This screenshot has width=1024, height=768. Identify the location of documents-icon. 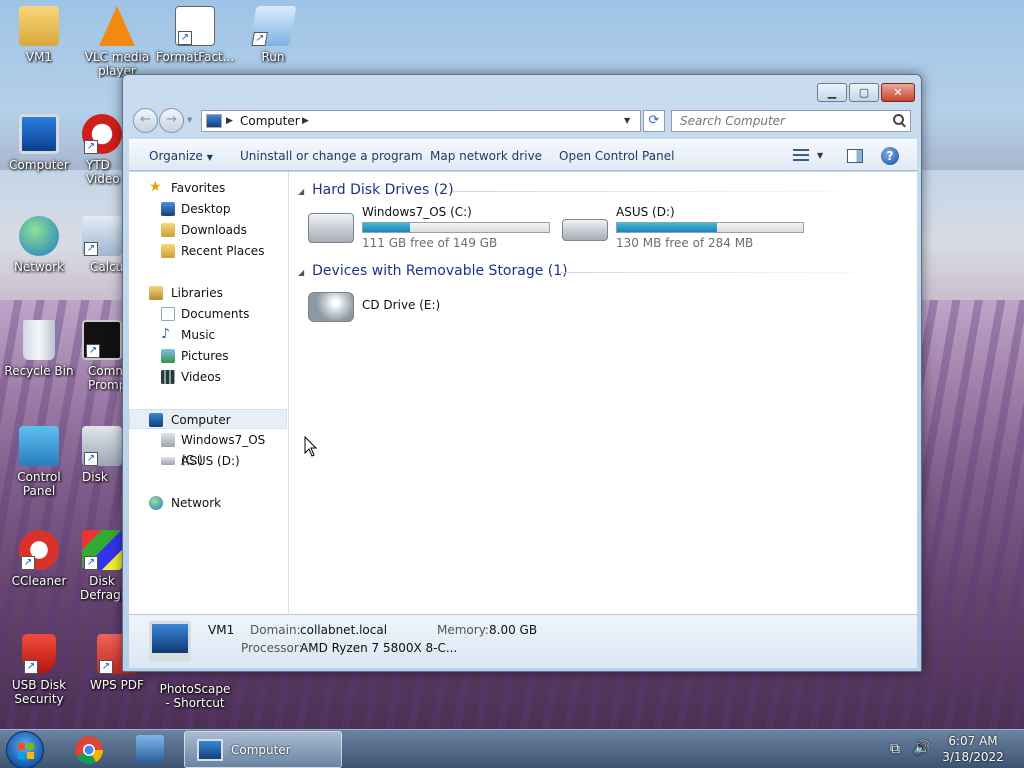
(168, 314).